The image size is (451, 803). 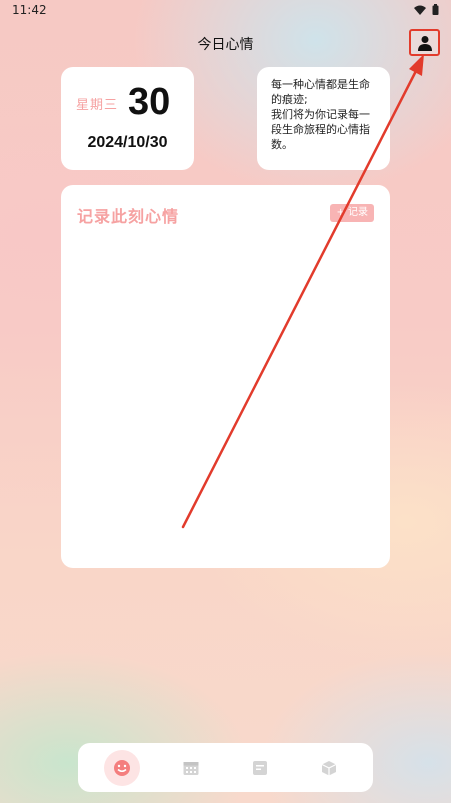 I want to click on status-bar: 11:42, so click(x=225, y=11).